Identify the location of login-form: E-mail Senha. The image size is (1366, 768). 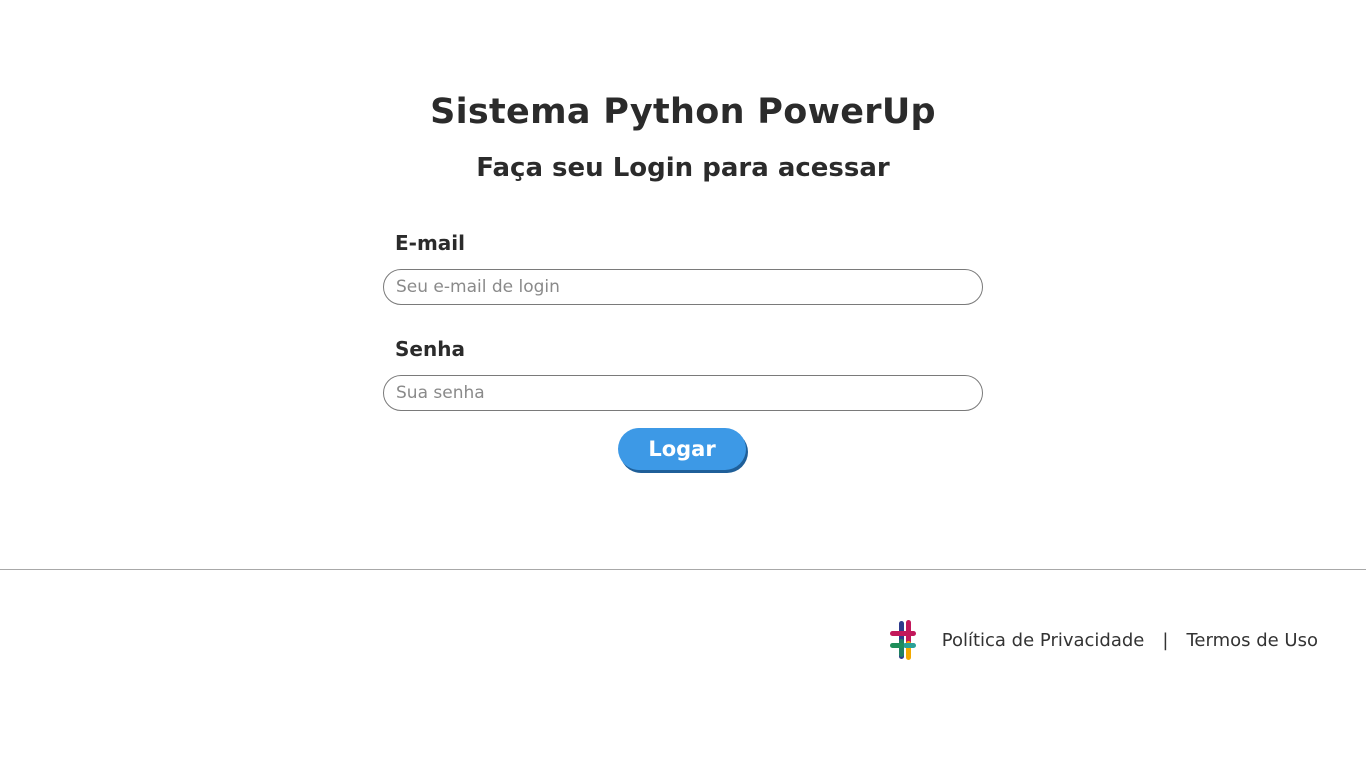
(683, 318).